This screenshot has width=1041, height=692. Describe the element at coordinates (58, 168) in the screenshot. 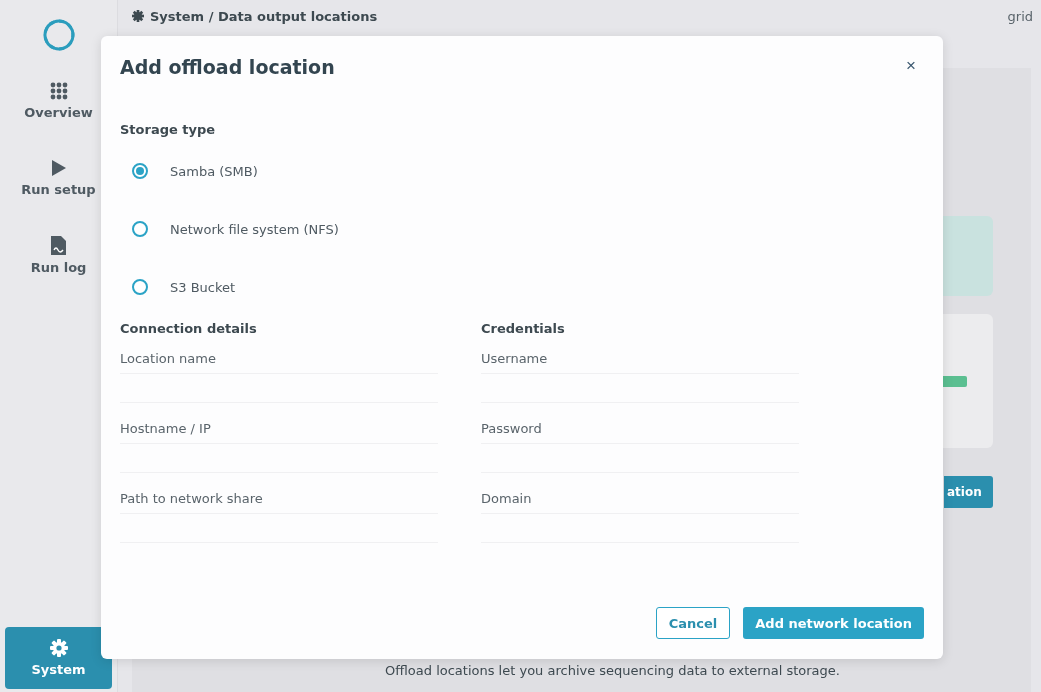

I see `play-icon` at that location.